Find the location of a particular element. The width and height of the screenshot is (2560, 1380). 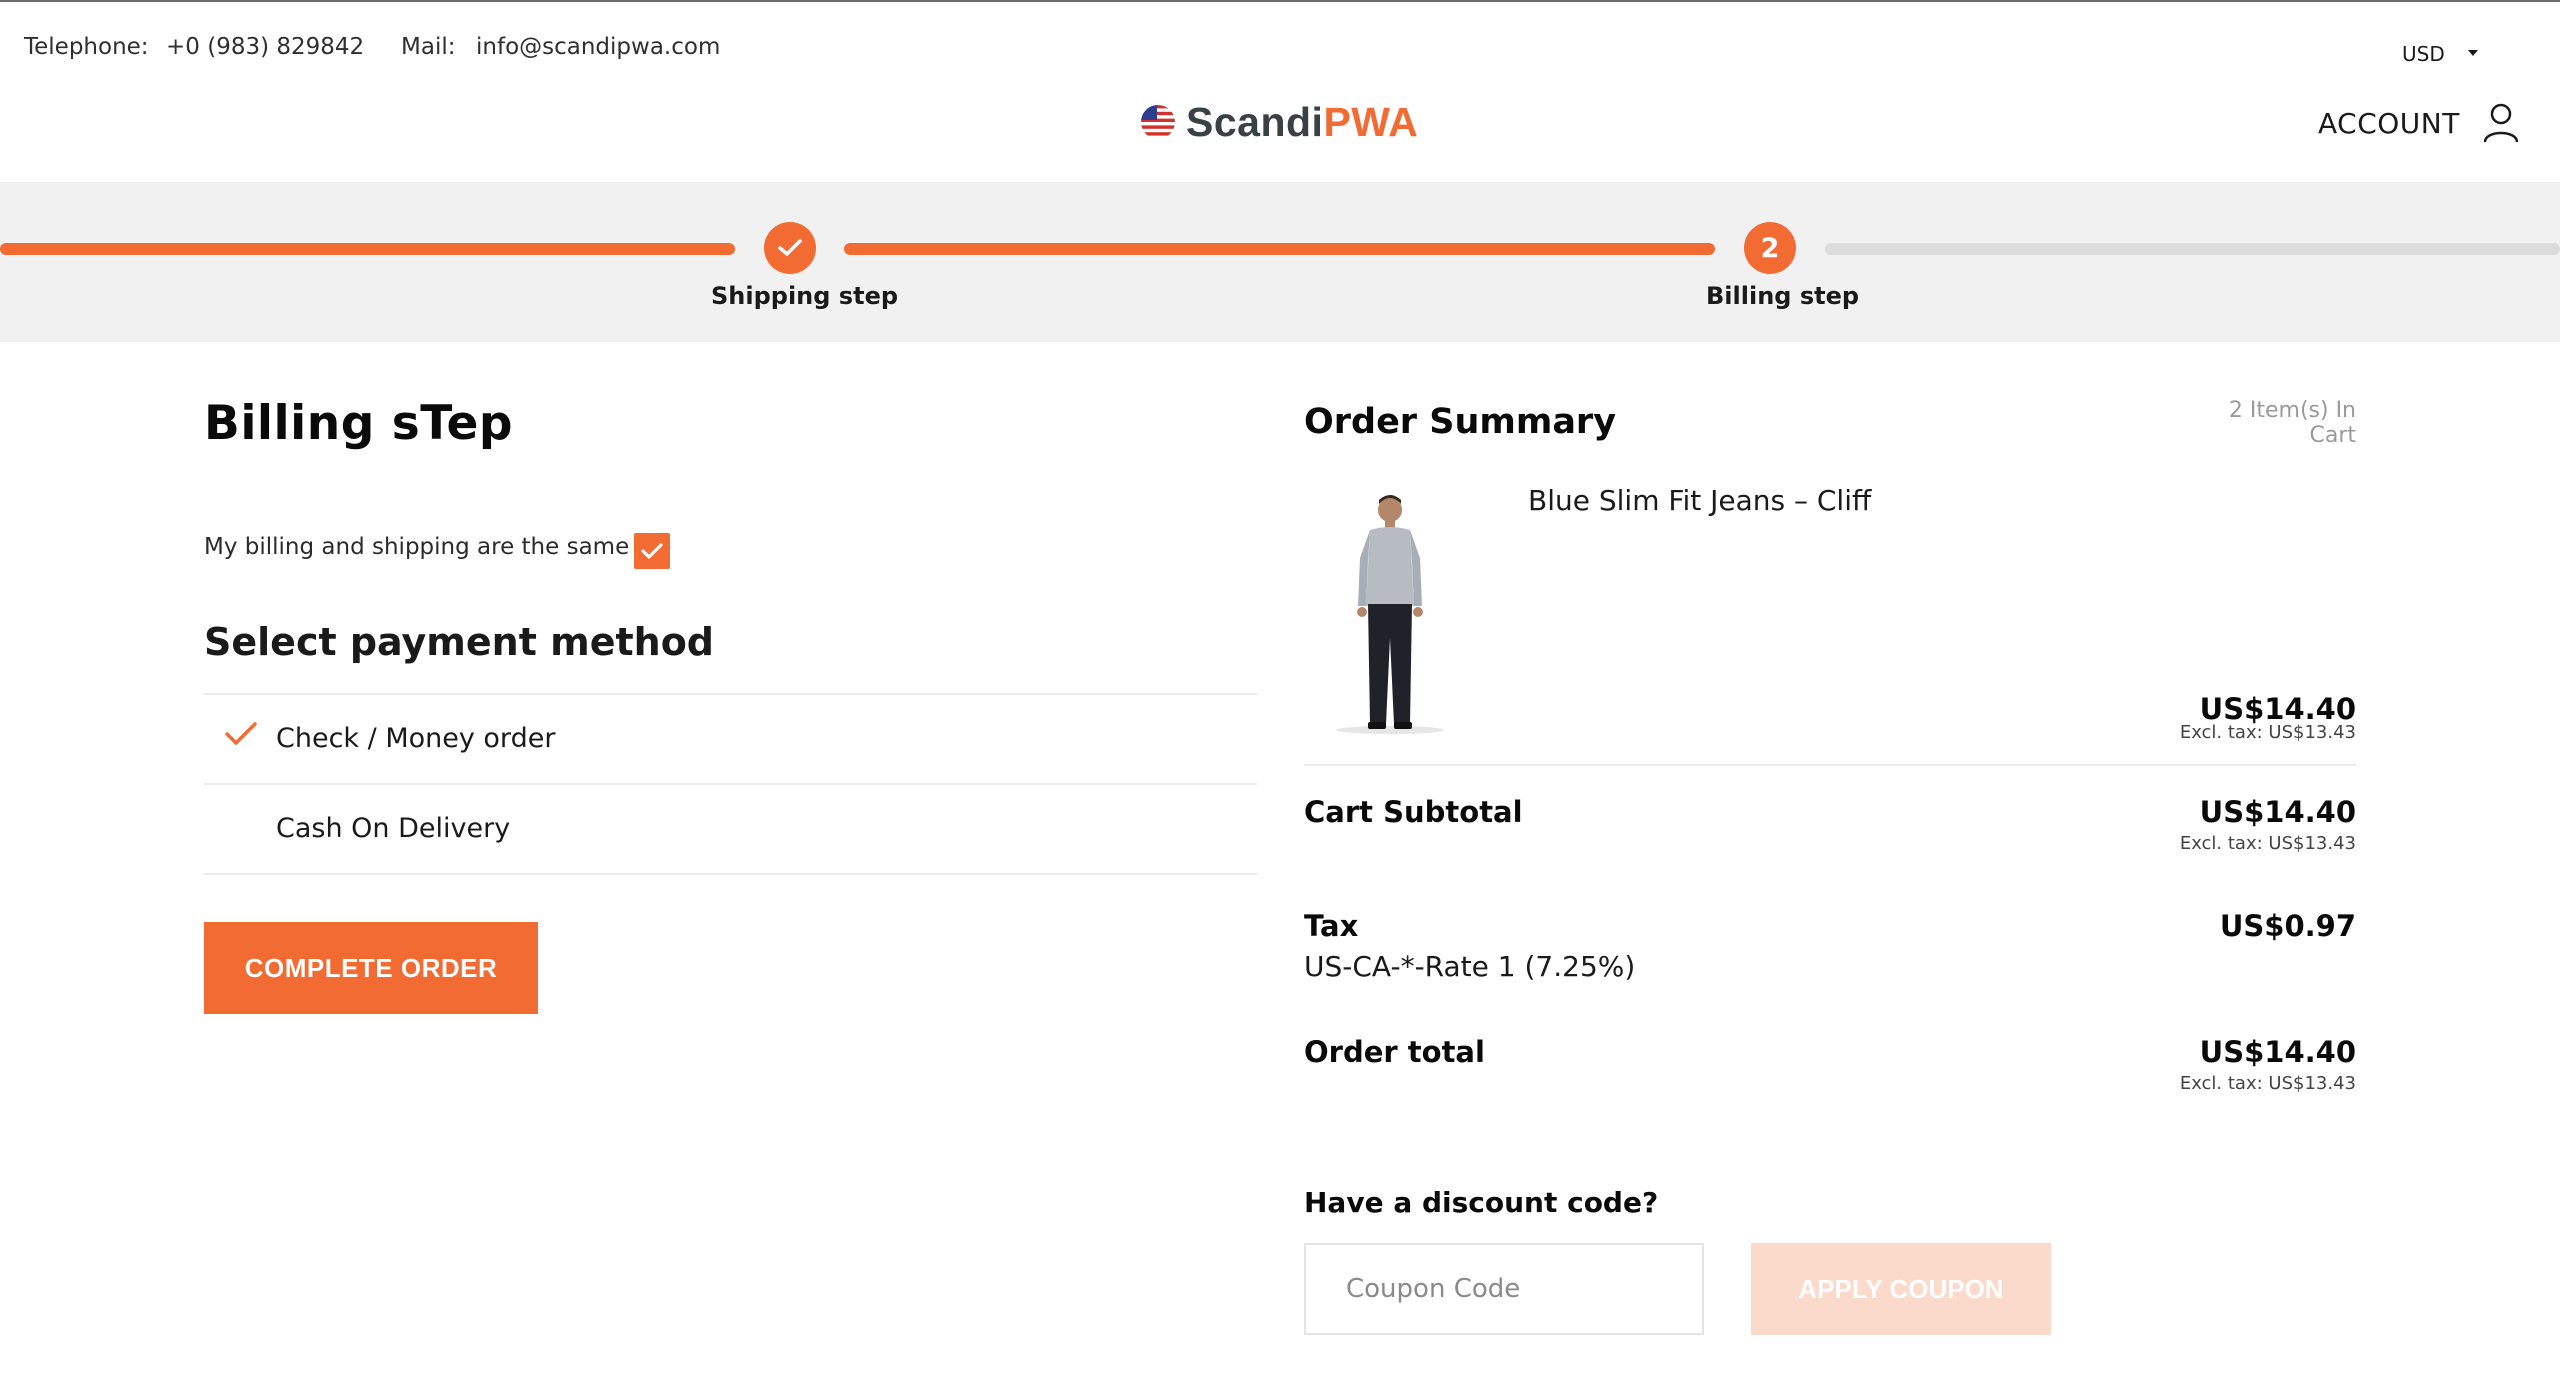

same-address-label: My billing and shipping are the same is located at coordinates (417, 547).